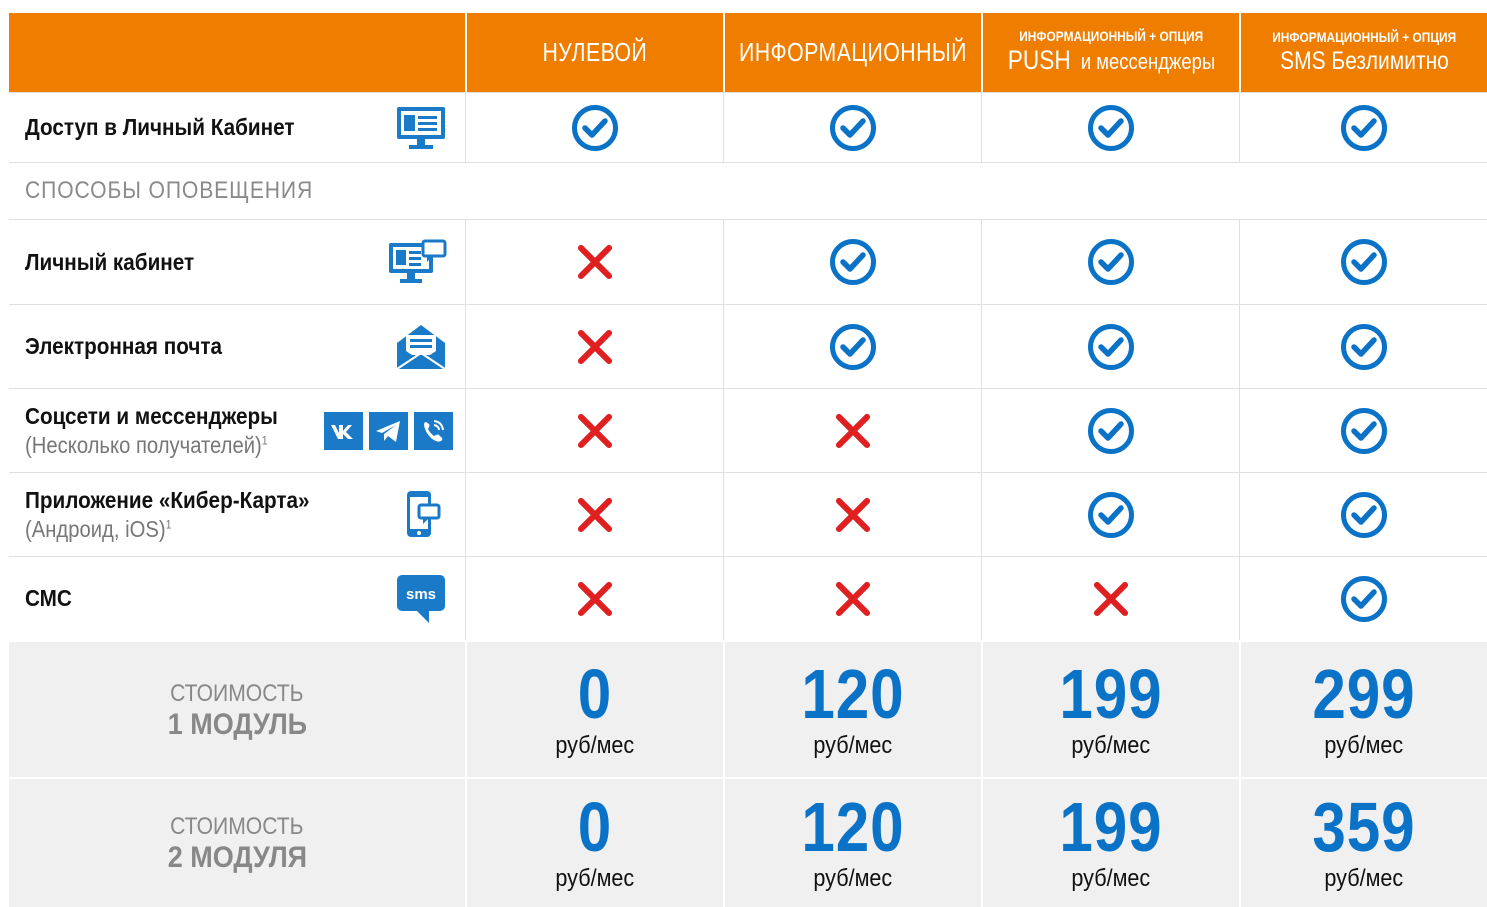 The image size is (1487, 907). Describe the element at coordinates (151, 415) in the screenshot. I see `row-social-label: Соцсети и мессенджеры` at that location.